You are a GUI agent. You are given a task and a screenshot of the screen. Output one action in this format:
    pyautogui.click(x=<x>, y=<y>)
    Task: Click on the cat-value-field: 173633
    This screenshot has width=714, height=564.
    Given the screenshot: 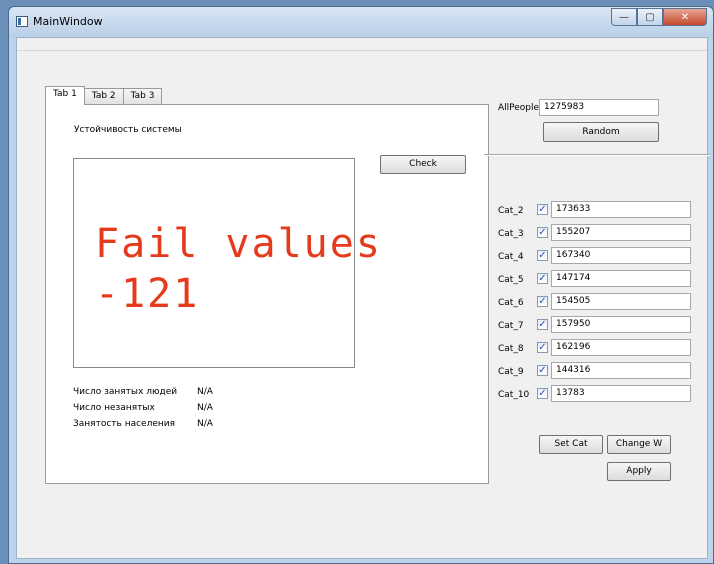 What is the action you would take?
    pyautogui.click(x=621, y=209)
    